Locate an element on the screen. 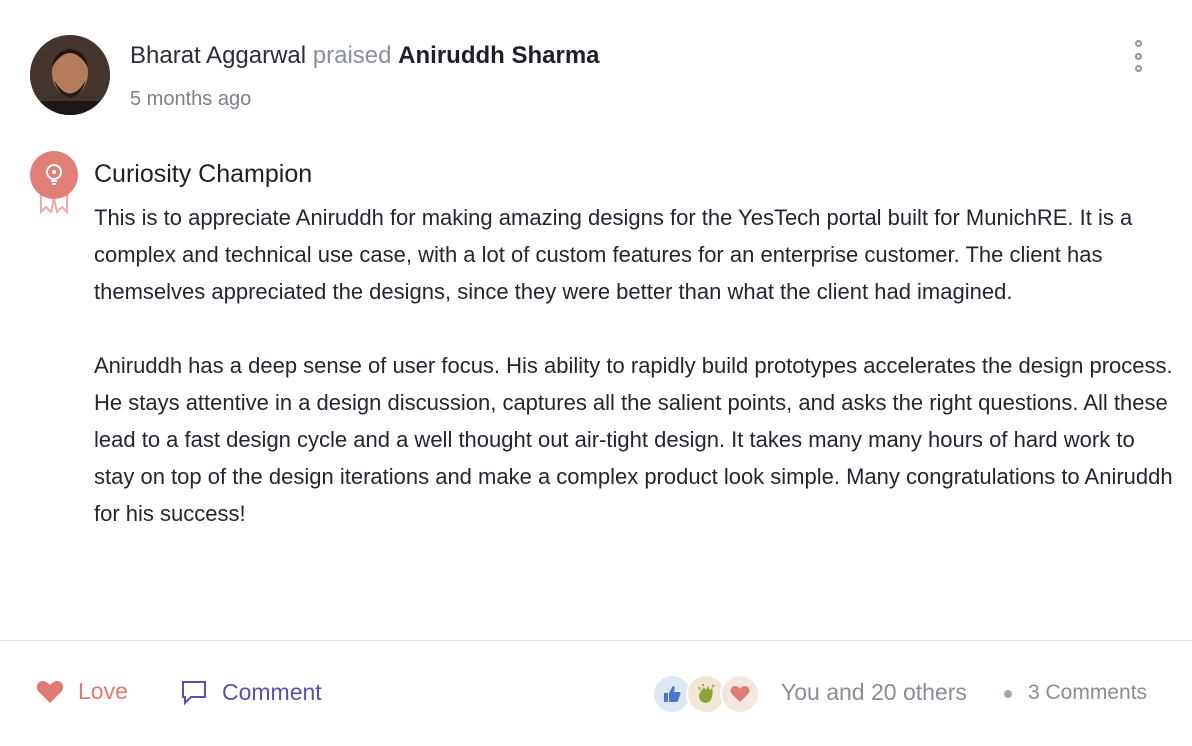 This screenshot has height=746, width=1192. post-timestamp: 5 months ago is located at coordinates (191, 99).